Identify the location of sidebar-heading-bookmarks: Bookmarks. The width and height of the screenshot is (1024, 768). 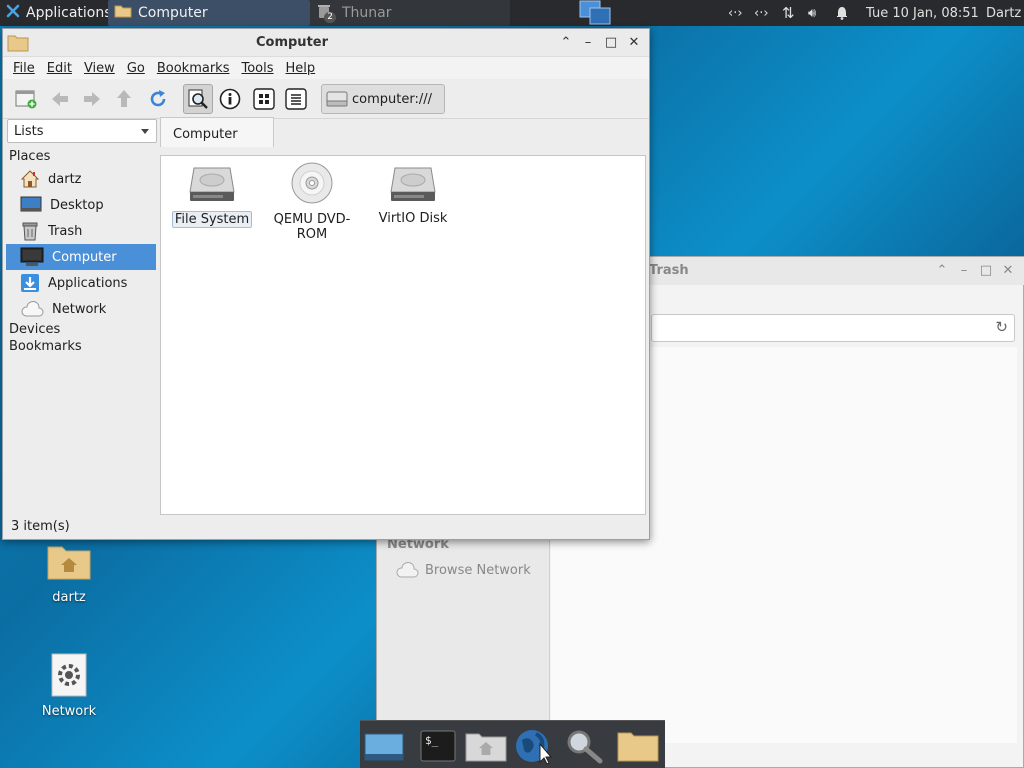
(45, 346).